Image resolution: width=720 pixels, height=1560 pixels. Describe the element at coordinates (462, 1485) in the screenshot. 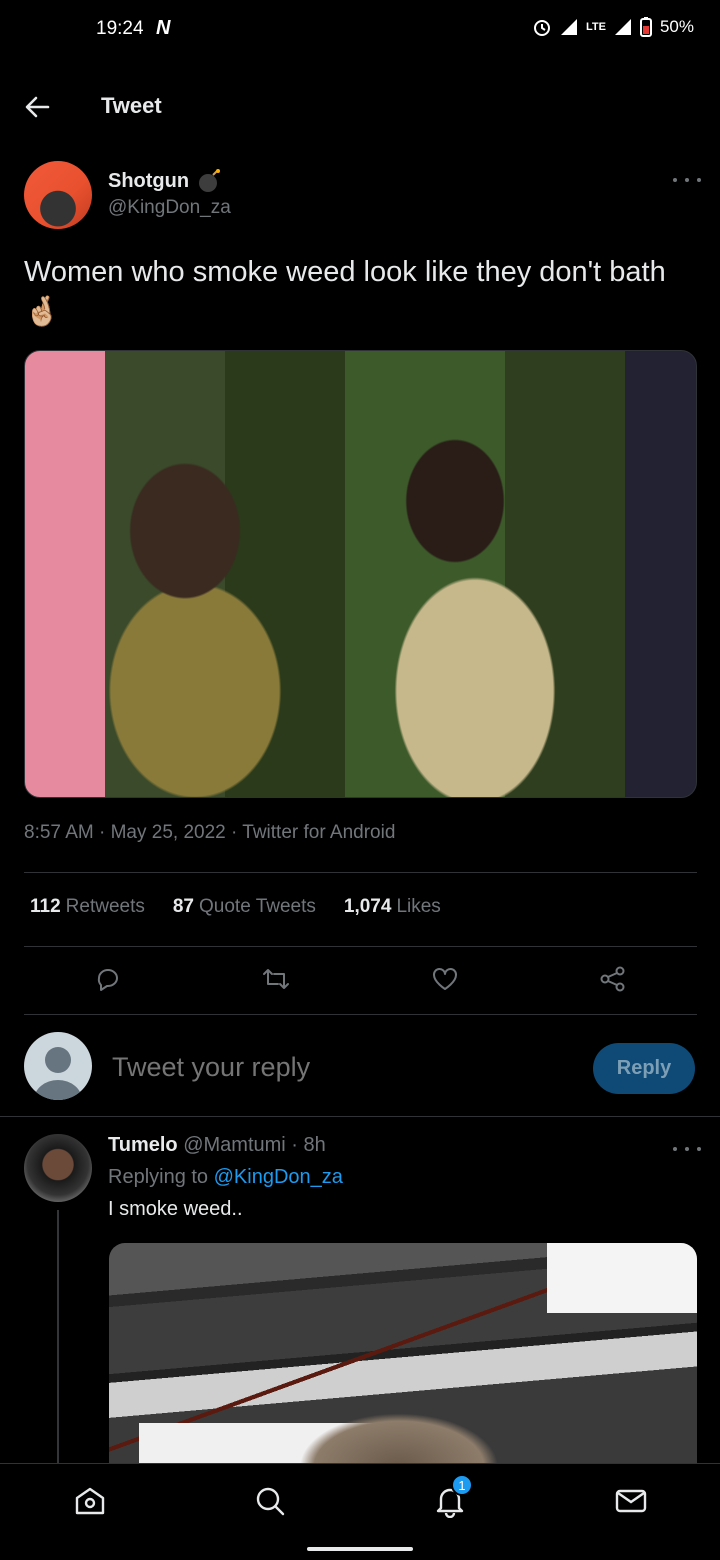

I see `notification-badge: 1` at that location.